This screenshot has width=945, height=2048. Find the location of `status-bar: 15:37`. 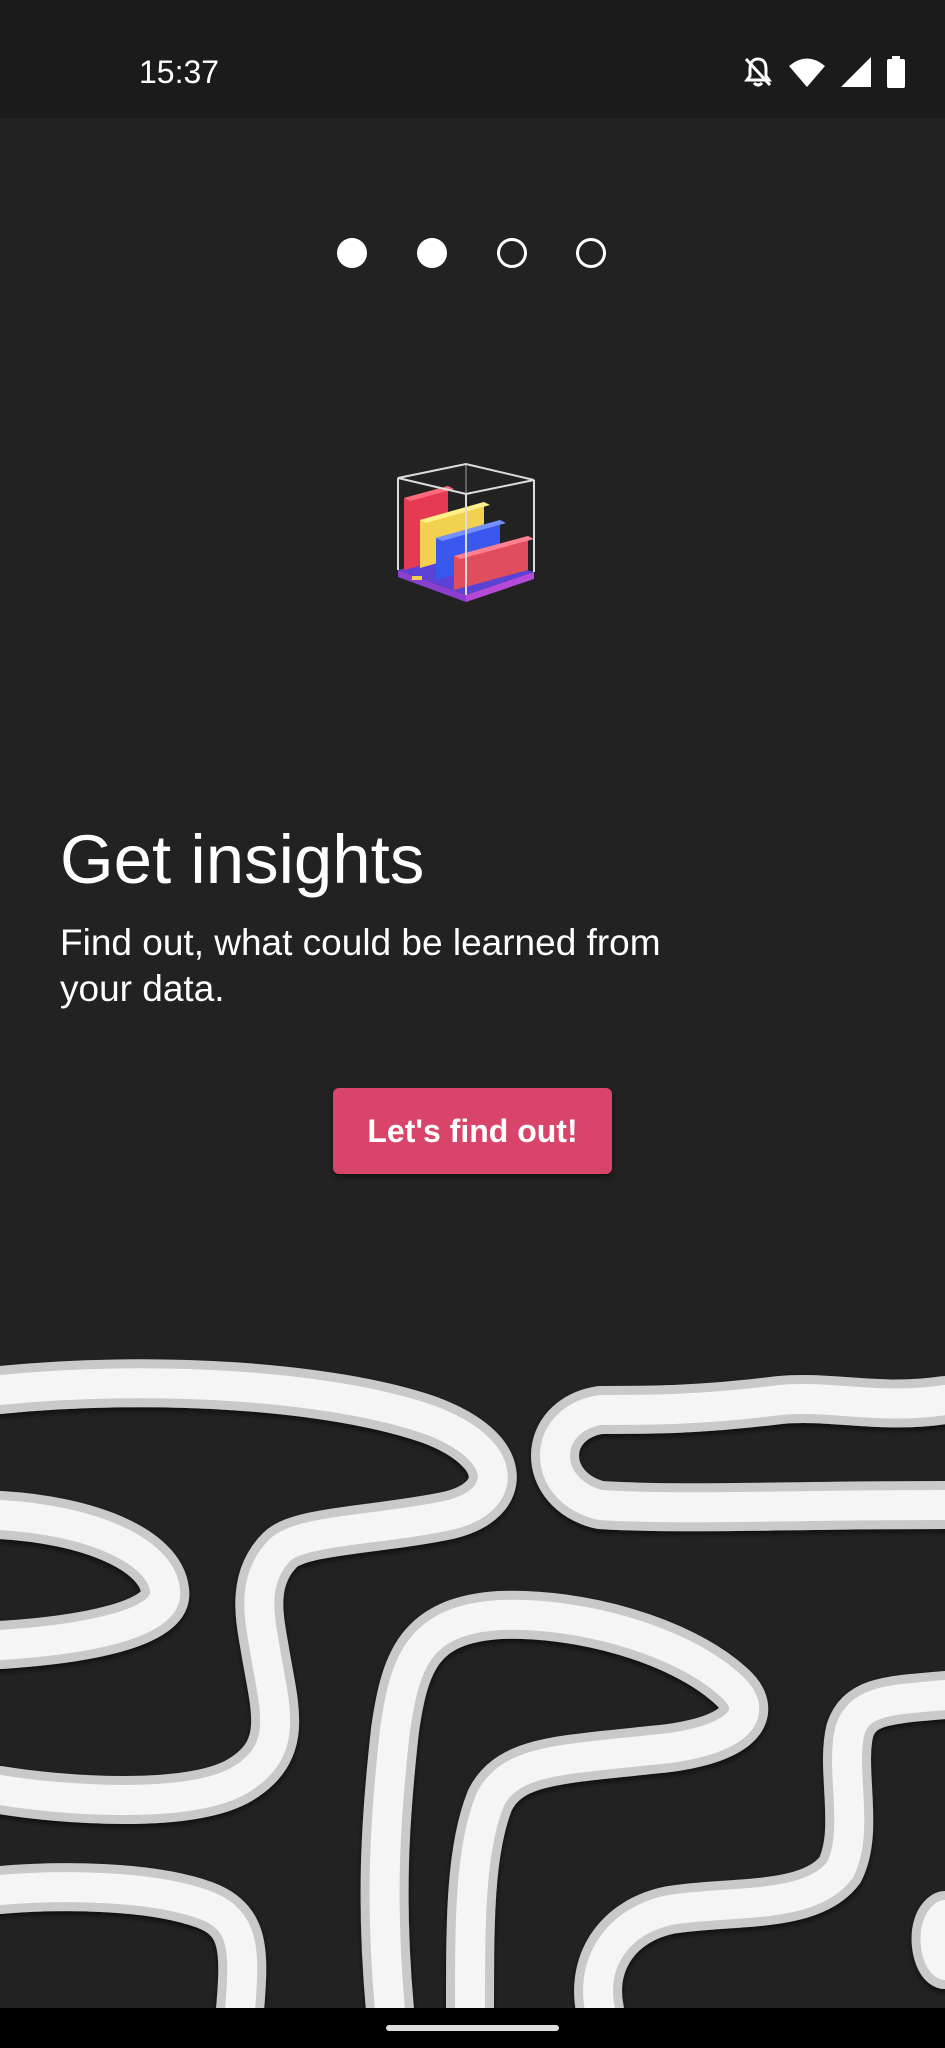

status-bar: 15:37 is located at coordinates (472, 59).